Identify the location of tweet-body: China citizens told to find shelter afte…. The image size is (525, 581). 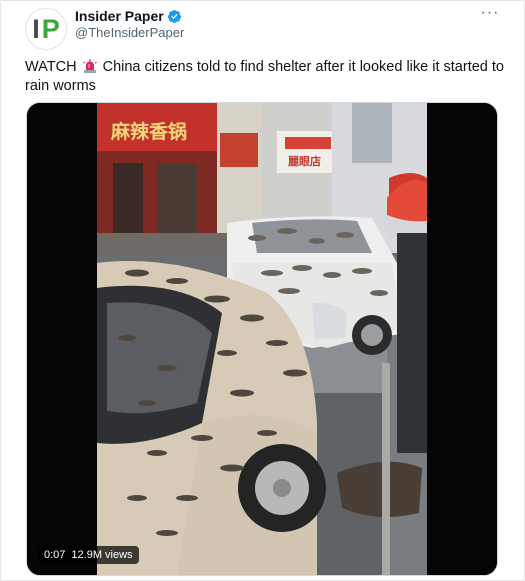
(264, 76).